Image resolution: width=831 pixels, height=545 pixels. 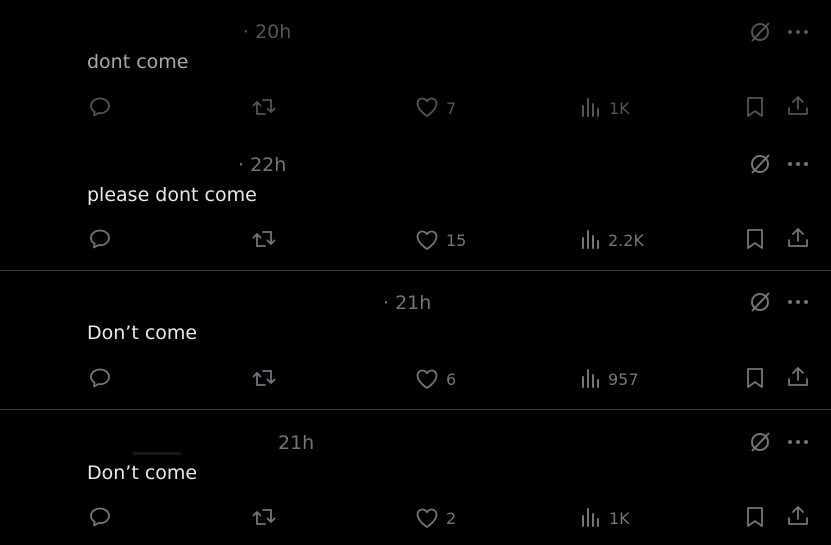 What do you see at coordinates (451, 379) in the screenshot?
I see `like-count: 6` at bounding box center [451, 379].